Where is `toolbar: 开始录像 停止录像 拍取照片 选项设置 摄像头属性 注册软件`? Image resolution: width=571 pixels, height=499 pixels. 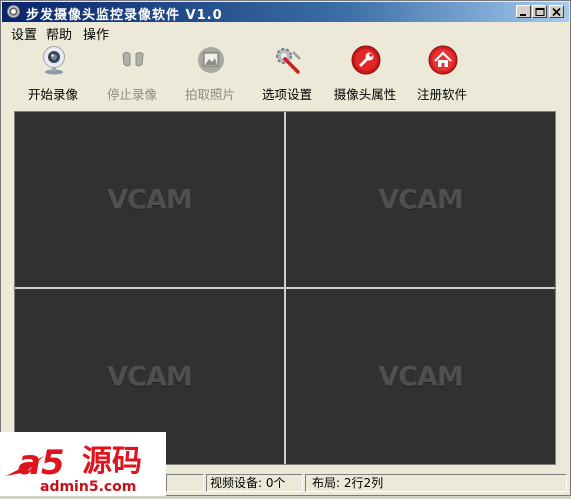
toolbar: 开始录像 停止录像 拍取照片 选项设置 摄像头属性 注册软件 is located at coordinates (285, 74).